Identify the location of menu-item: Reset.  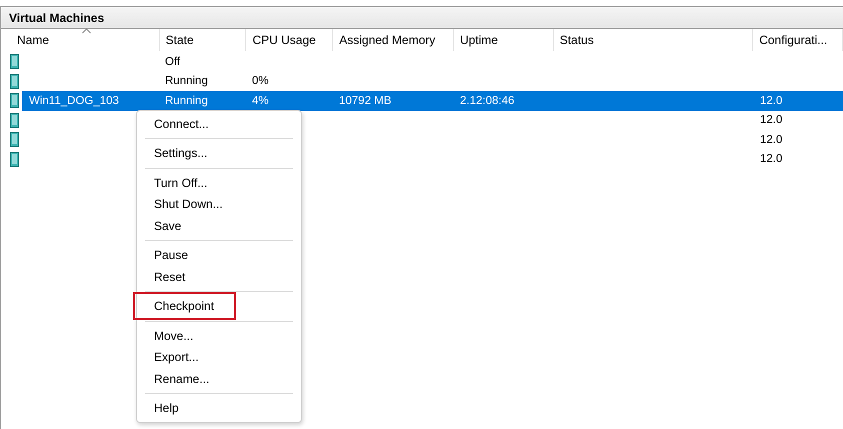
(170, 276).